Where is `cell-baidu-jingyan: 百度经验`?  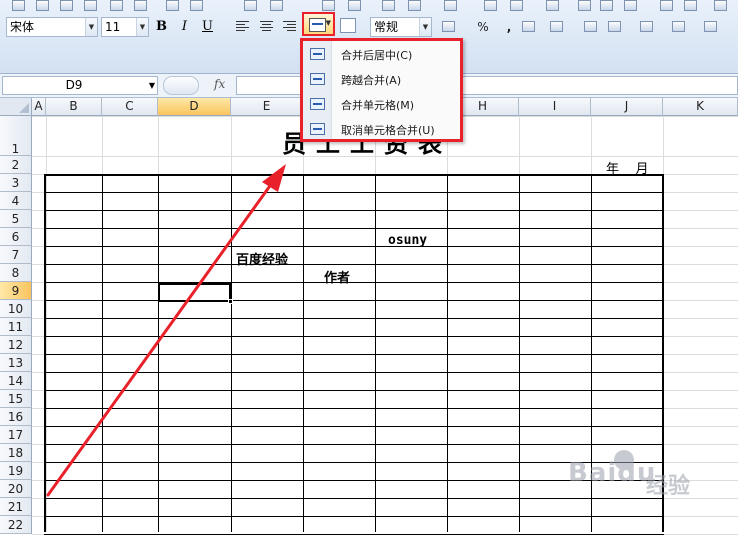
cell-baidu-jingyan: 百度经验 is located at coordinates (262, 258).